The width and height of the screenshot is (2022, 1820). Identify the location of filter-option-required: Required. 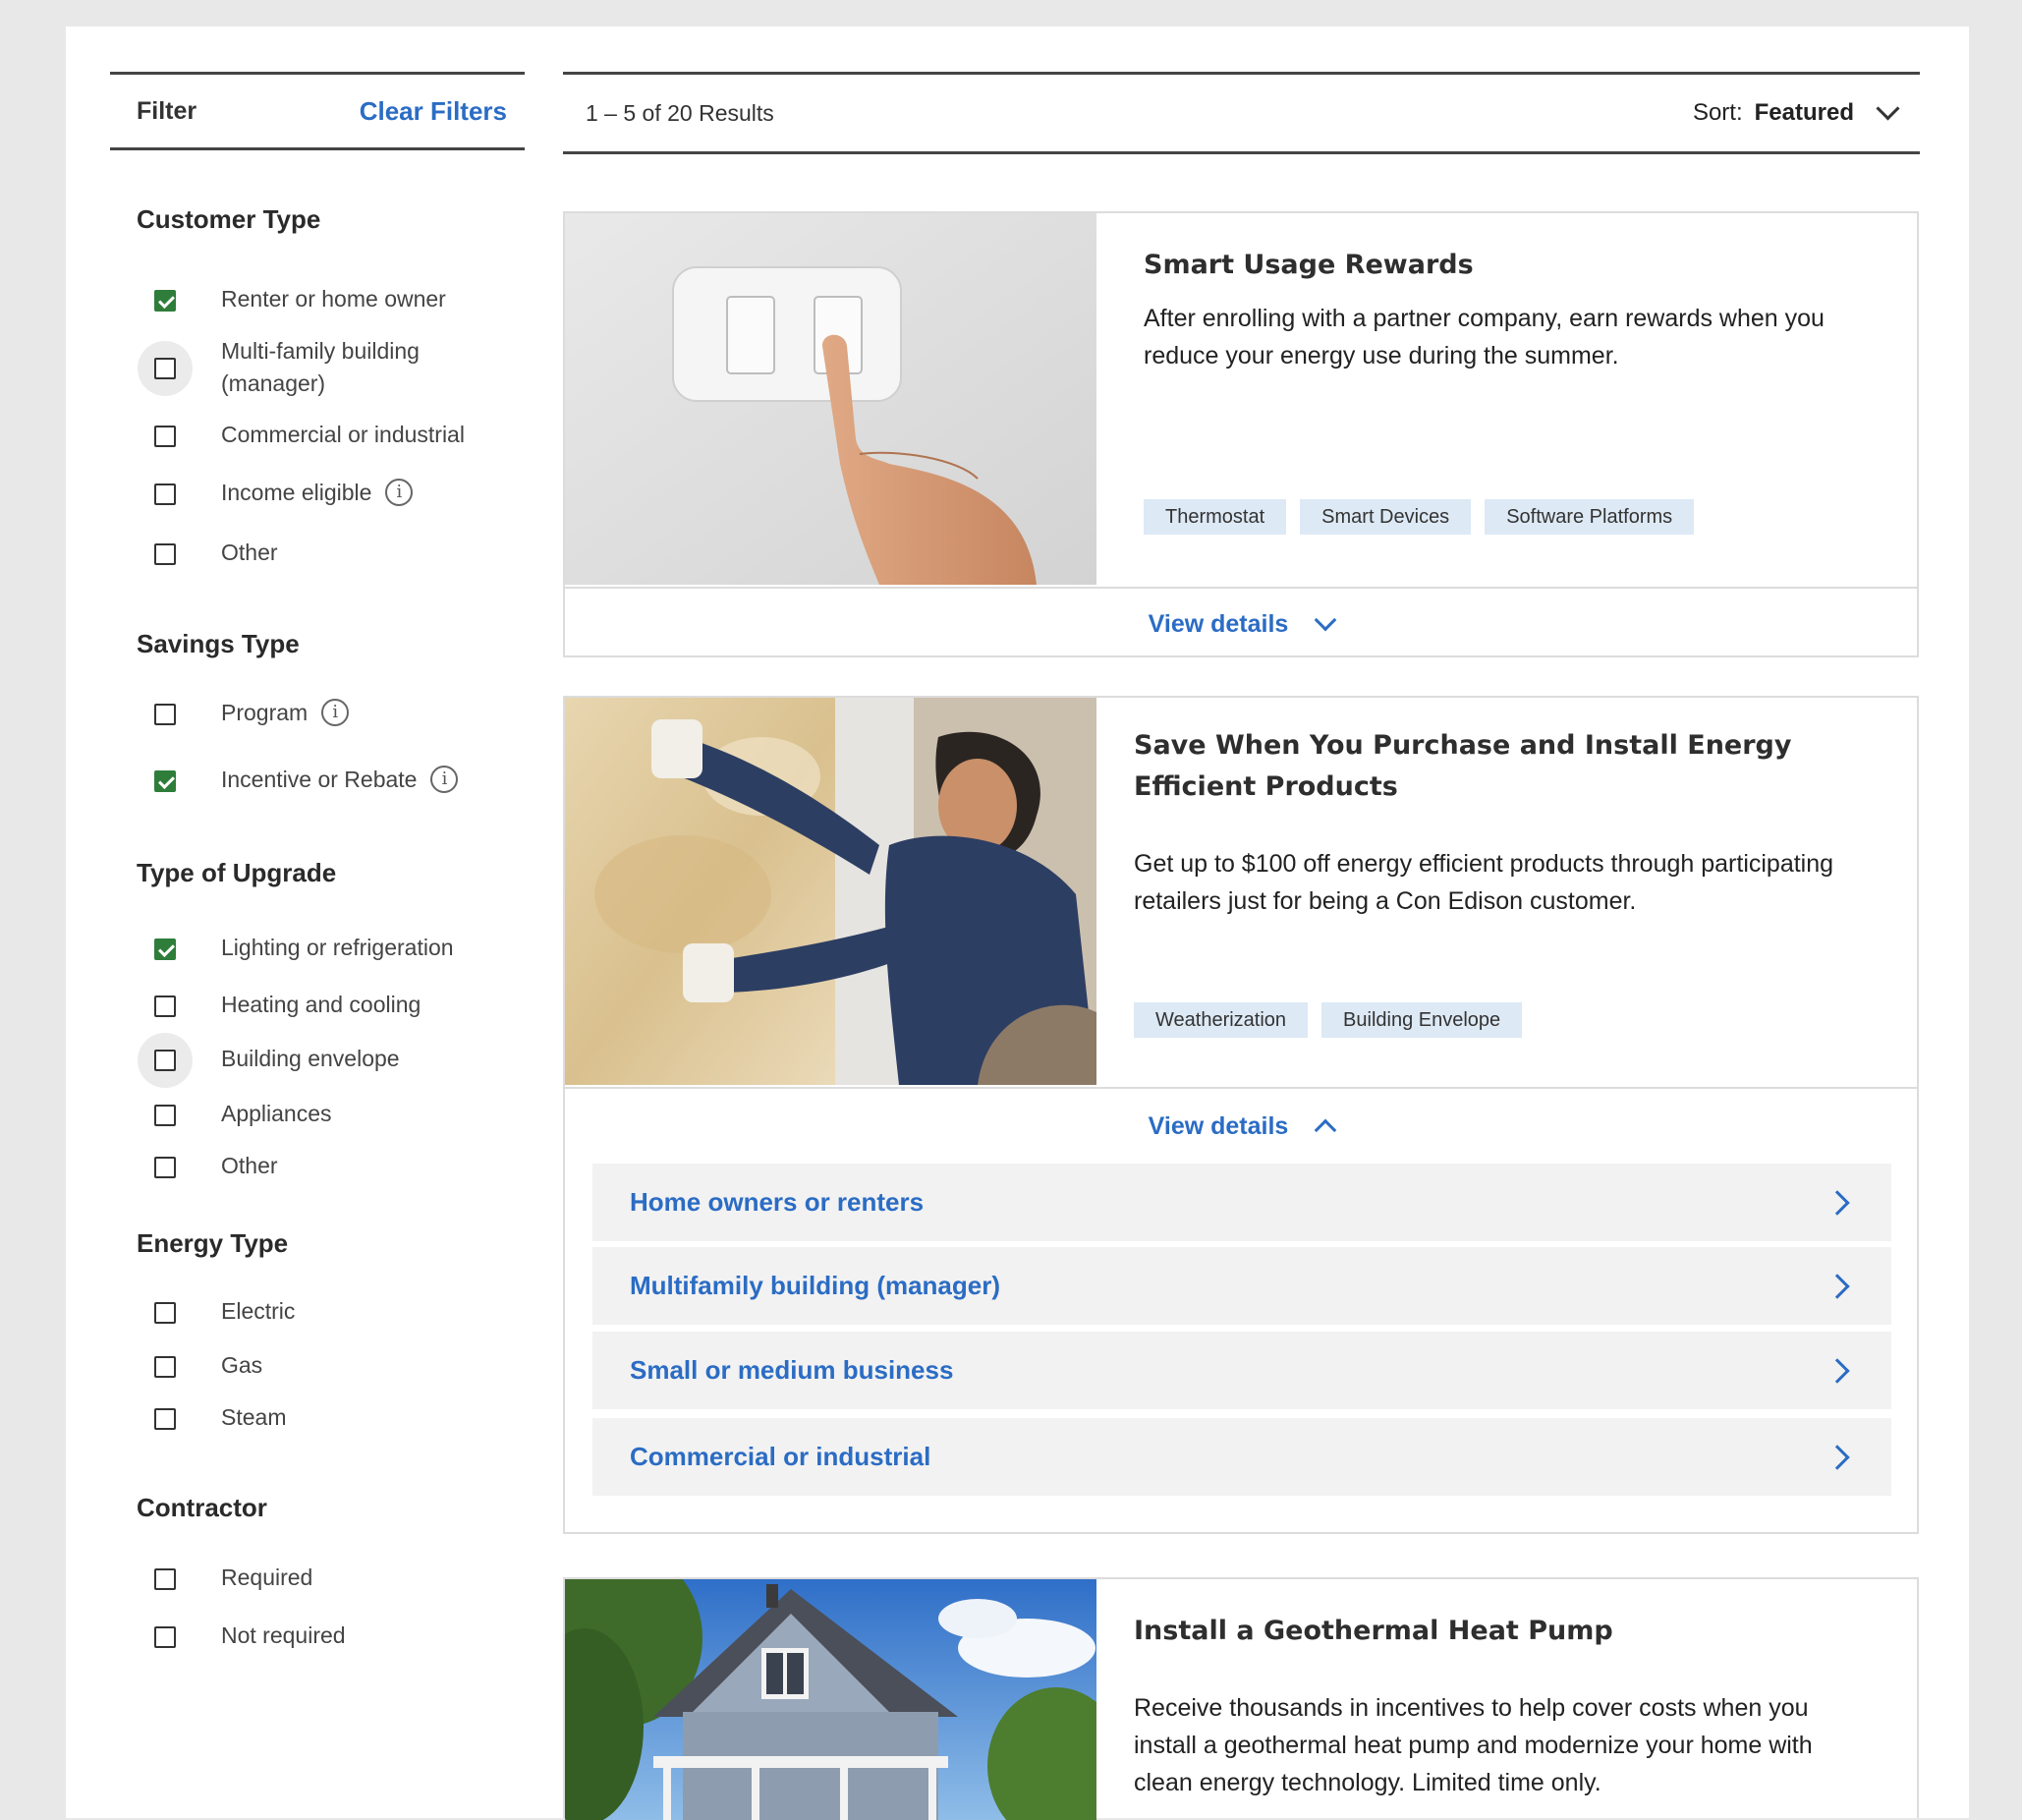
(232, 1579).